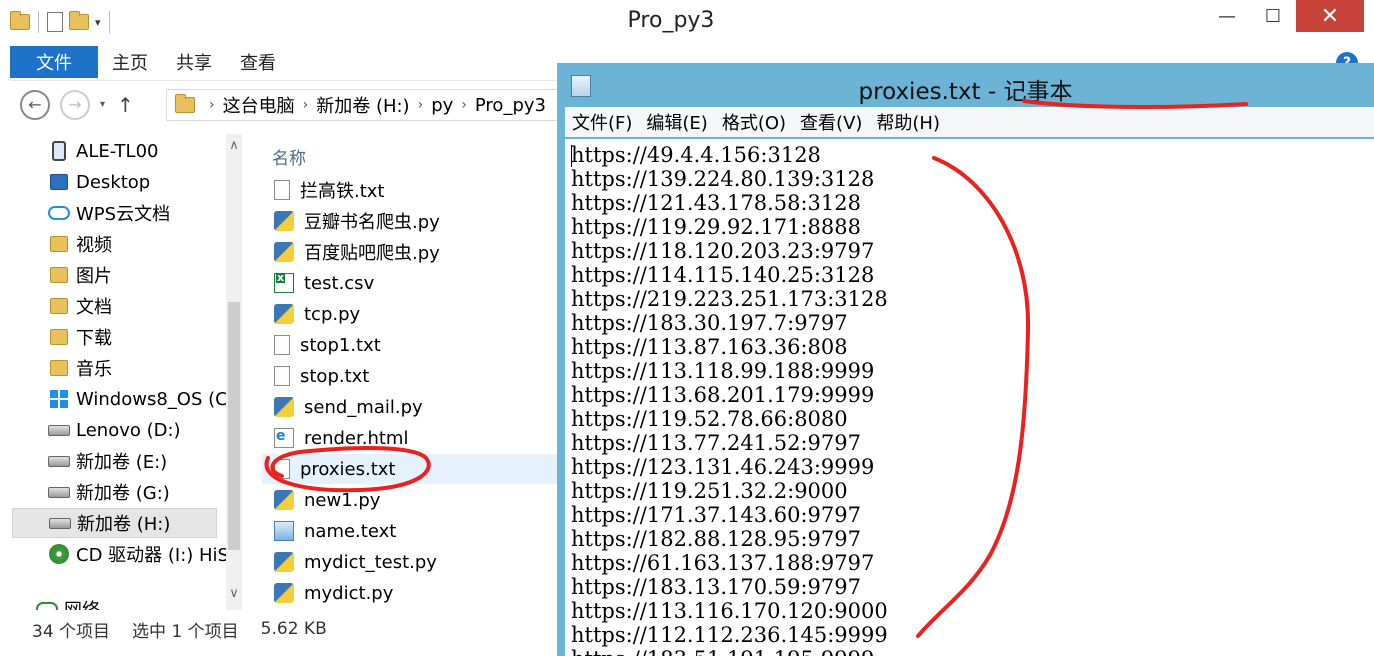 The image size is (1374, 656). I want to click on list-item: render.html, so click(411, 438).